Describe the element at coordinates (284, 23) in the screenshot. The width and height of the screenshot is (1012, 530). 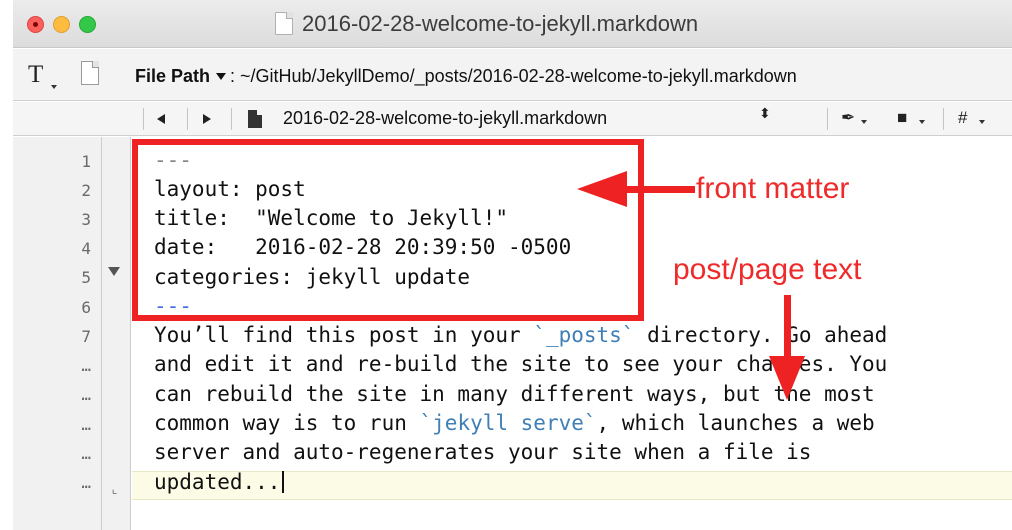
I see `document-icon` at that location.